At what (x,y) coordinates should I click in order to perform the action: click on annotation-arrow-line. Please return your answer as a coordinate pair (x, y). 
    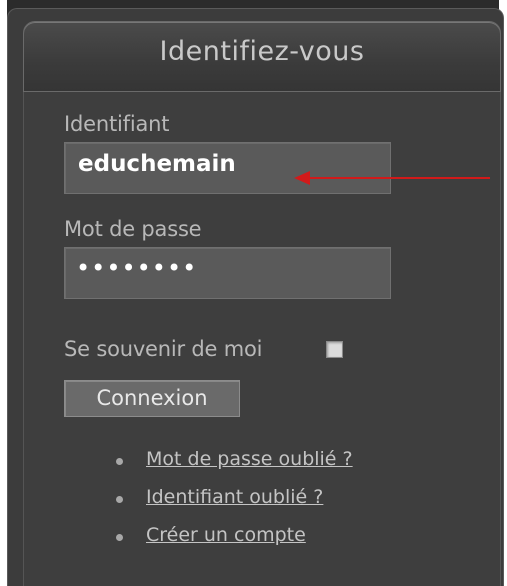
    Looking at the image, I should click on (399, 178).